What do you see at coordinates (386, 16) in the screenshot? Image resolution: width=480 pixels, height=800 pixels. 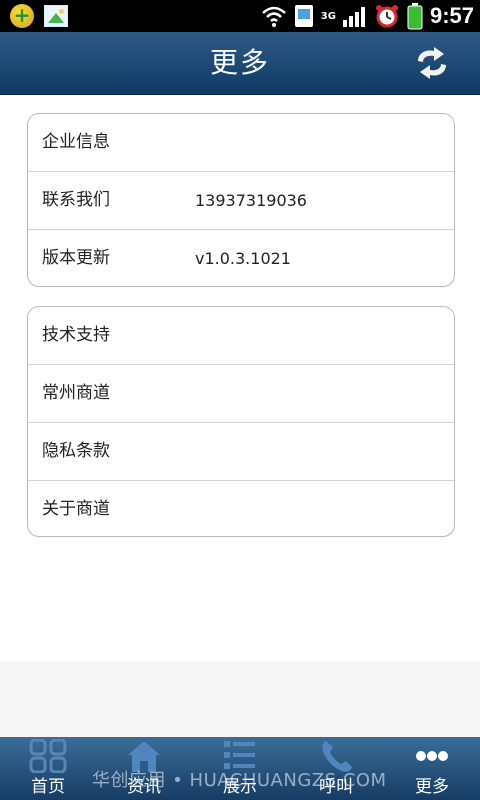 I see `alarm-icon` at bounding box center [386, 16].